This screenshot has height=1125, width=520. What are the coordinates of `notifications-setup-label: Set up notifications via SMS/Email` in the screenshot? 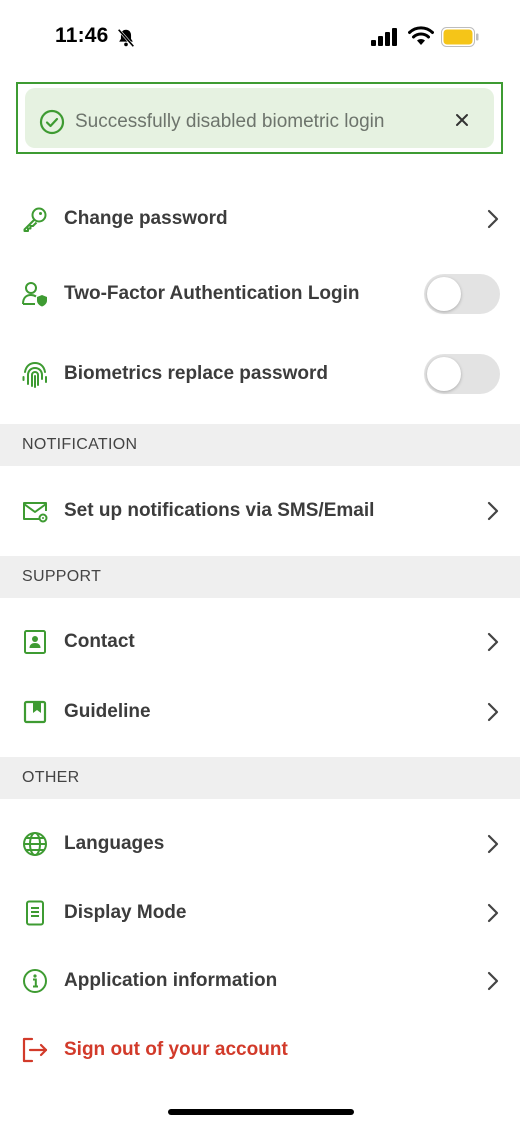 It's located at (219, 510).